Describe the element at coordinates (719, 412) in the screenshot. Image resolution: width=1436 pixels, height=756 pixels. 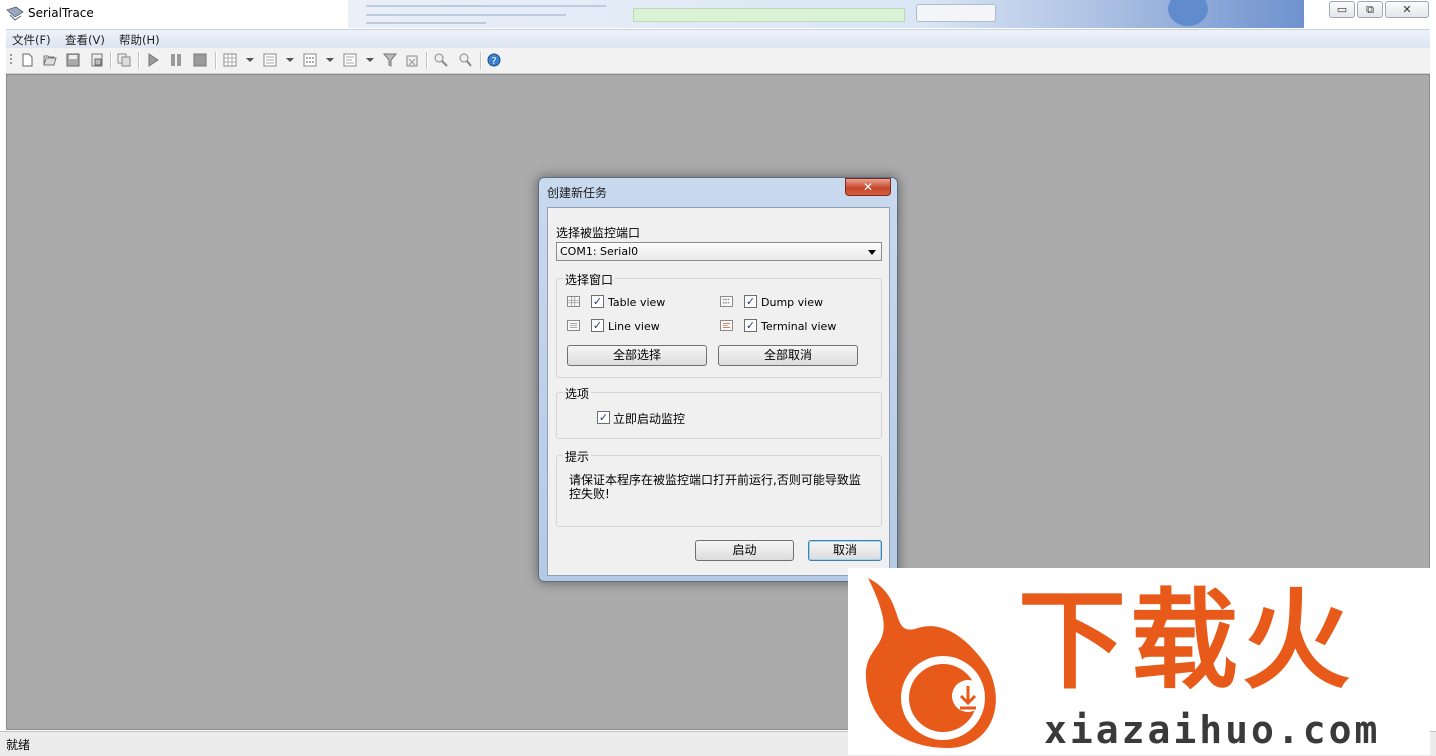
I see `options-group: 选项 ✓ 立即启动监控` at that location.